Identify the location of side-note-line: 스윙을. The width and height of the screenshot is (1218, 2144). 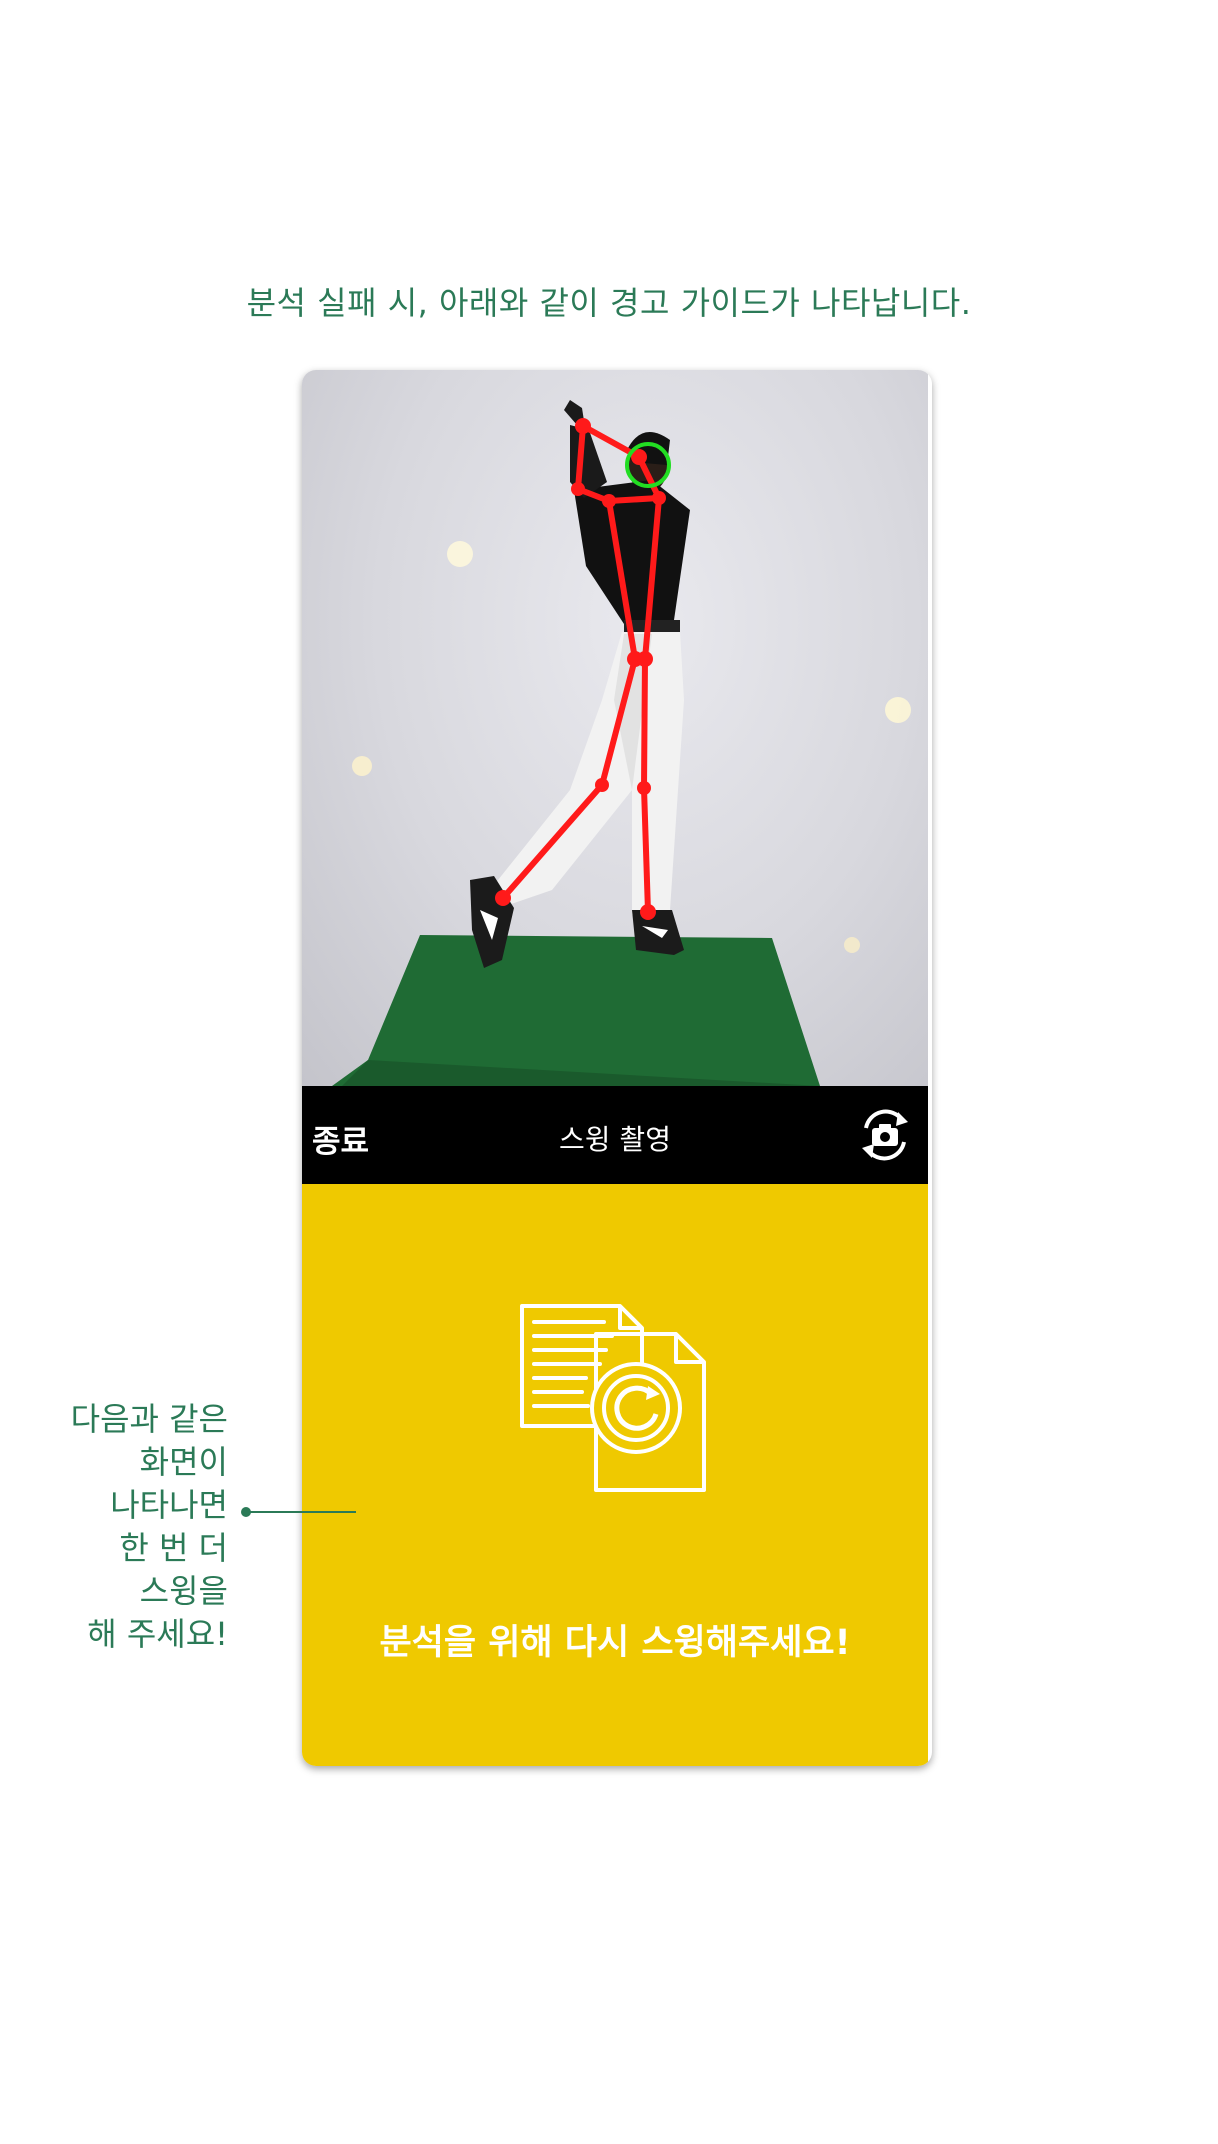
(183, 1591).